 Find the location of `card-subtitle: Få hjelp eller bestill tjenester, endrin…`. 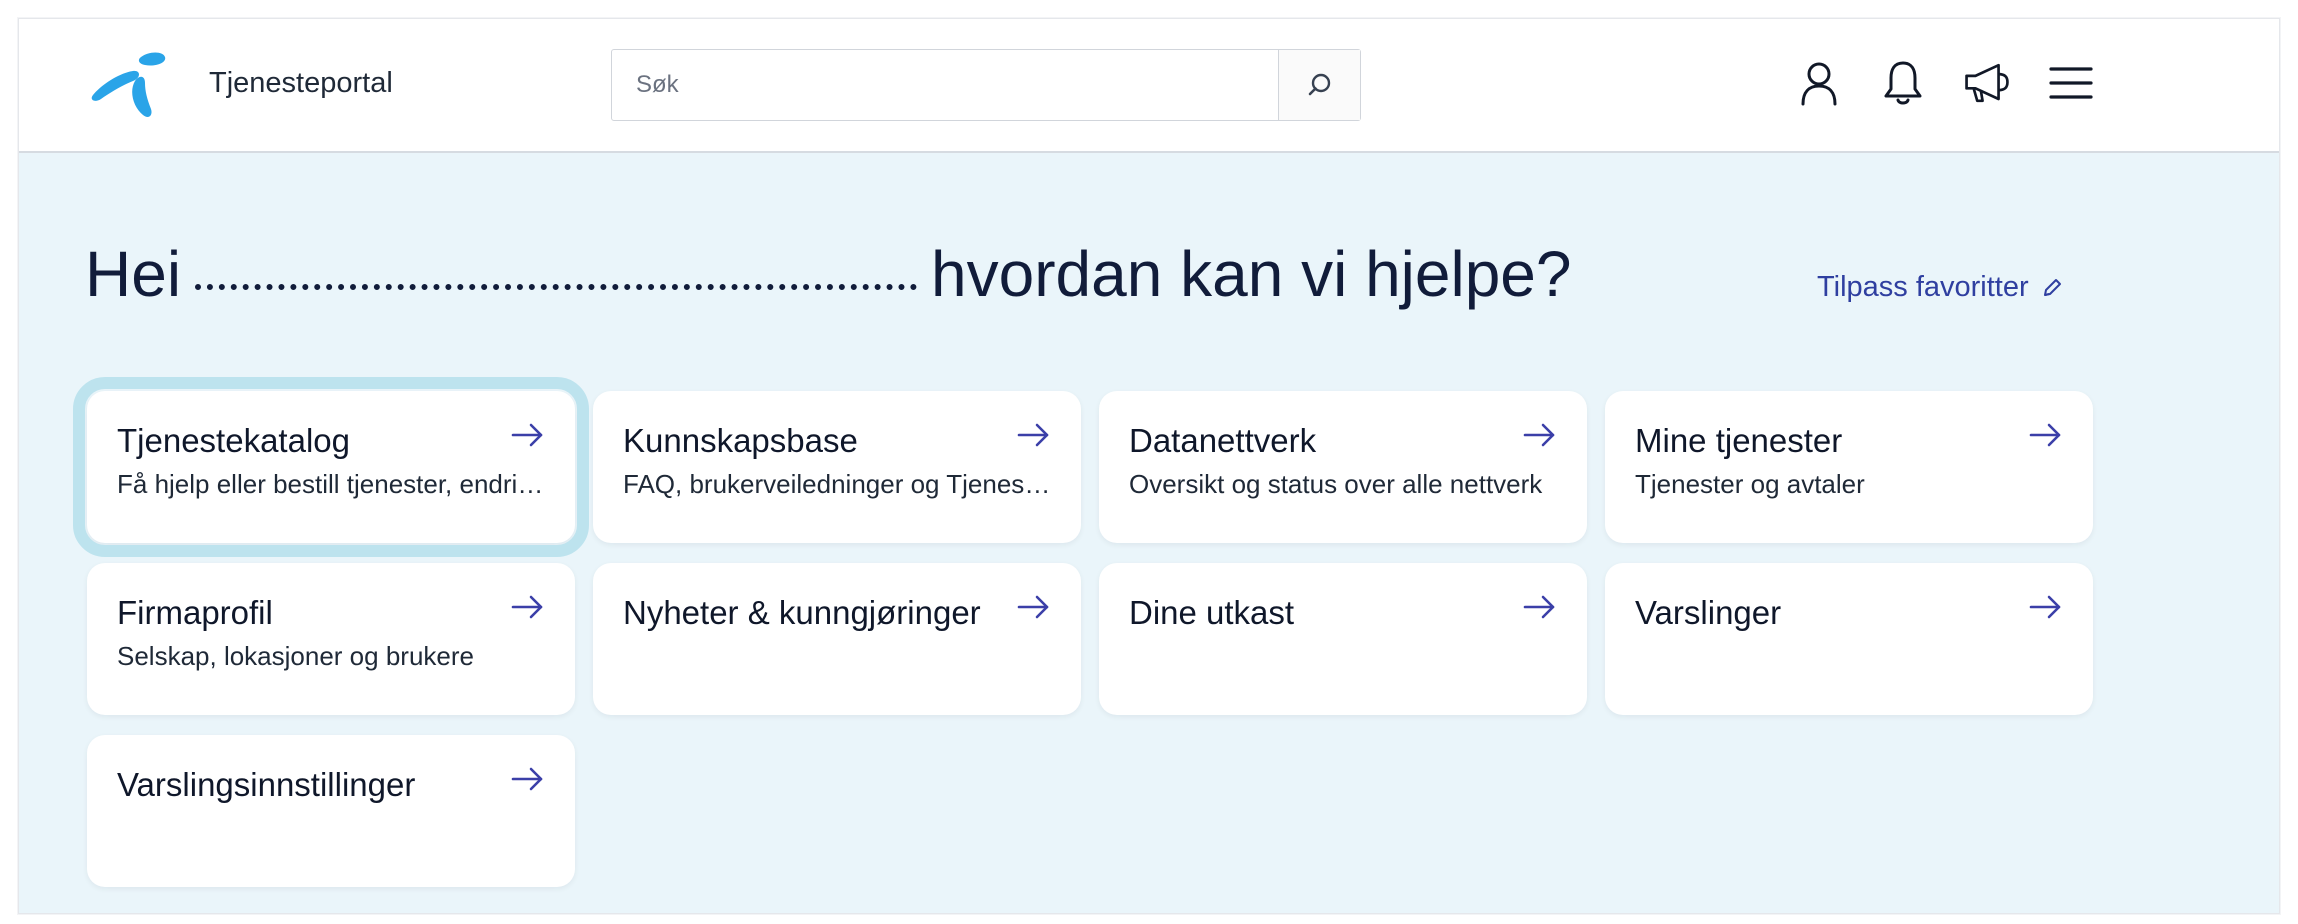

card-subtitle: Få hjelp eller bestill tjenester, endrin… is located at coordinates (331, 484).